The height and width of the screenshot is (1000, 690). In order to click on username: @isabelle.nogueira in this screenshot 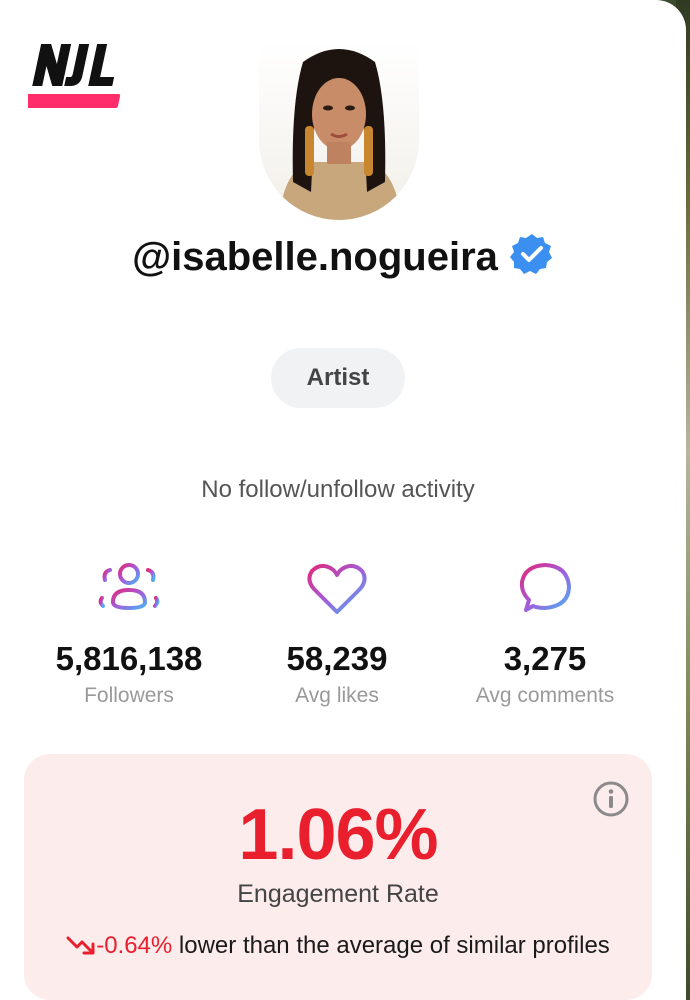, I will do `click(343, 256)`.